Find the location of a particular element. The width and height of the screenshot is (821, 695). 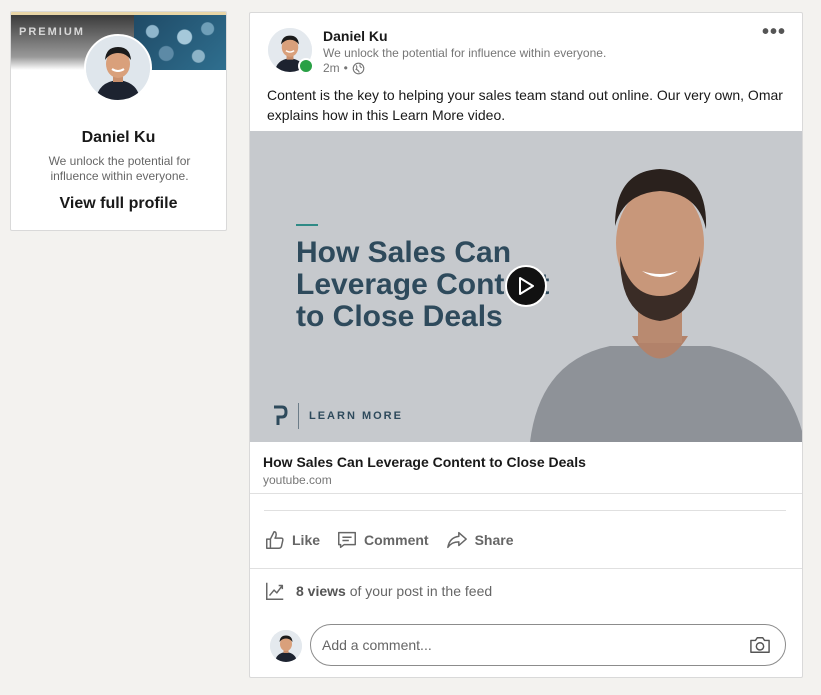

post-meta: 2m • is located at coordinates (344, 68).